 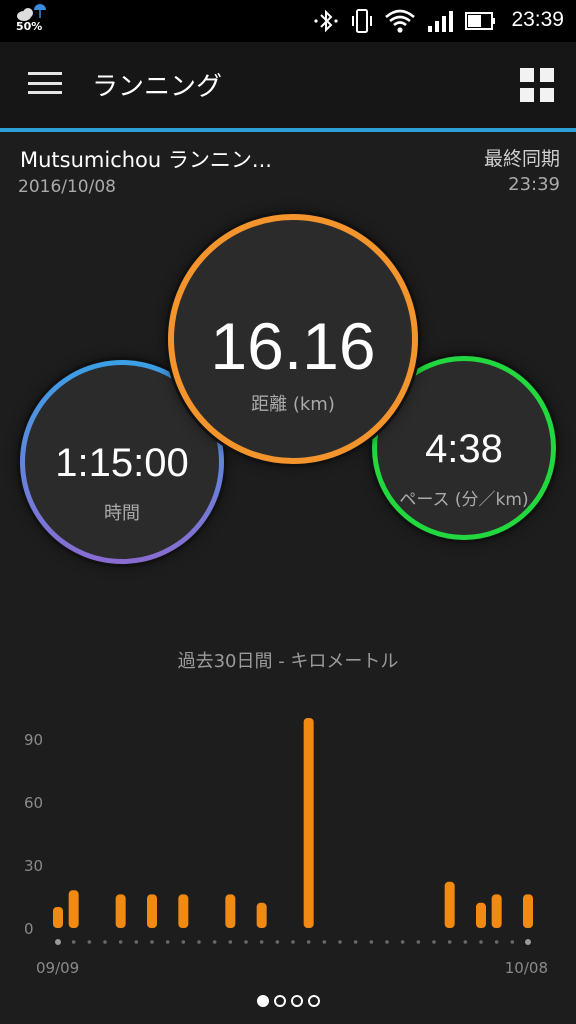 I want to click on x-axis-label: 10/08, so click(x=526, y=968).